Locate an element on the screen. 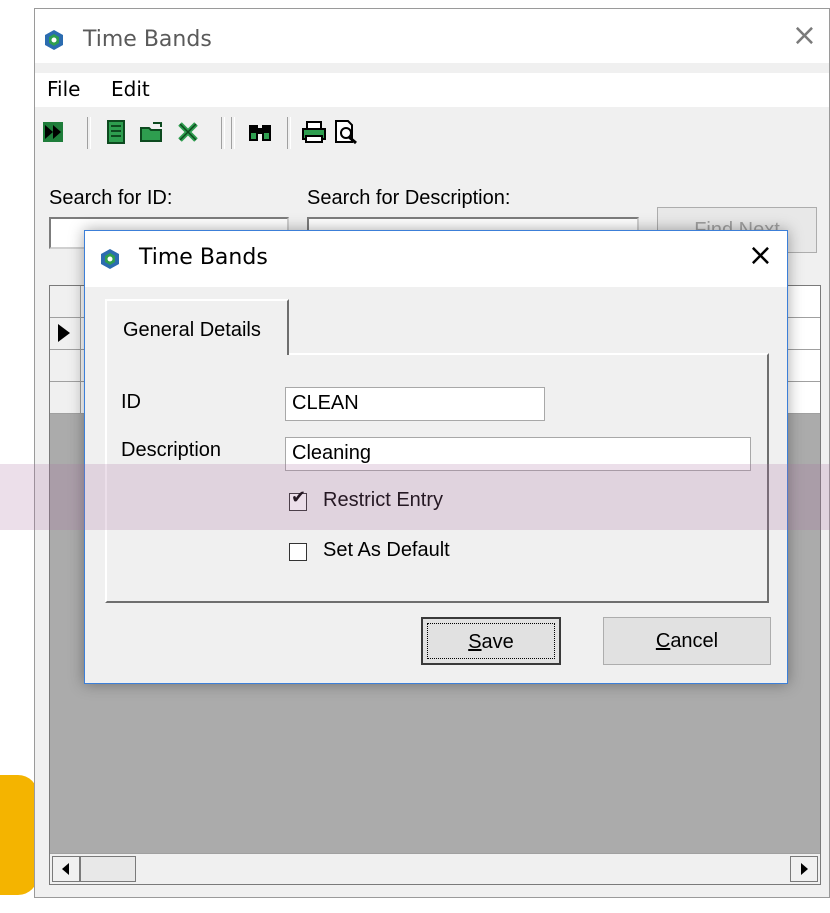 Image resolution: width=830 pixels, height=913 pixels. cancel-label: ancel is located at coordinates (694, 641).